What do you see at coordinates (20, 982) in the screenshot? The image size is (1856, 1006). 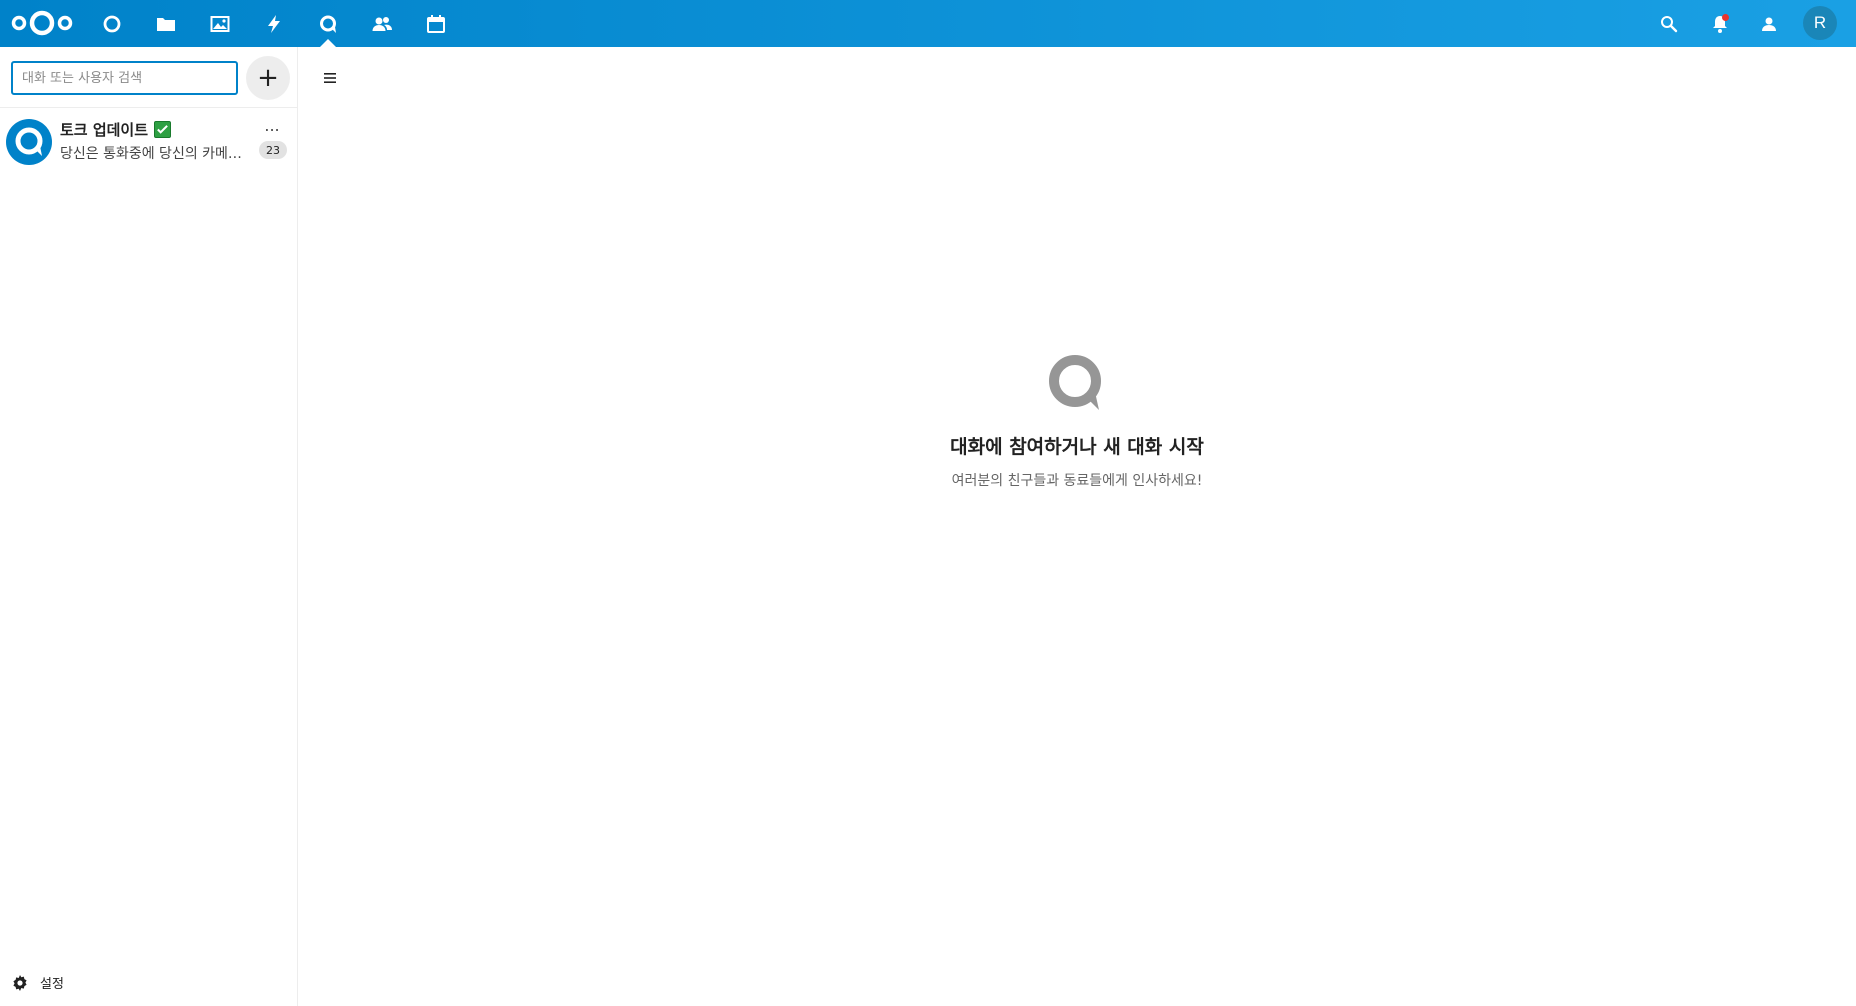 I see `gear-icon` at bounding box center [20, 982].